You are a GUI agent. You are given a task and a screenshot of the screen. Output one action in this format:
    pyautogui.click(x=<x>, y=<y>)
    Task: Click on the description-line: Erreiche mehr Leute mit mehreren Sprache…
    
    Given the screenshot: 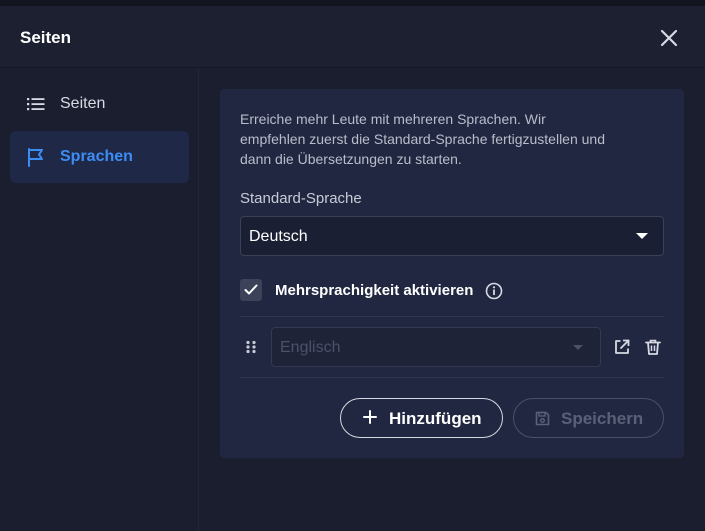 What is the action you would take?
    pyautogui.click(x=393, y=119)
    